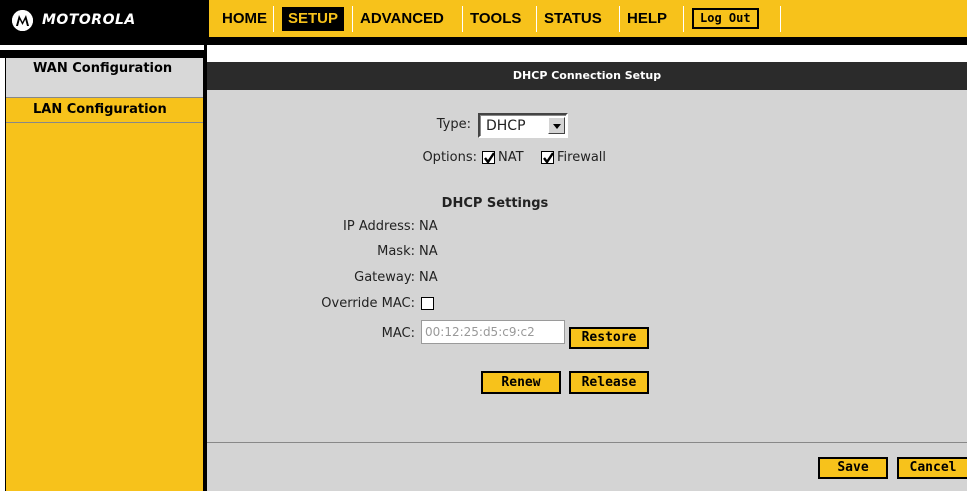 Image resolution: width=967 pixels, height=491 pixels. What do you see at coordinates (495, 19) in the screenshot?
I see `nav-tools: TOOLS` at bounding box center [495, 19].